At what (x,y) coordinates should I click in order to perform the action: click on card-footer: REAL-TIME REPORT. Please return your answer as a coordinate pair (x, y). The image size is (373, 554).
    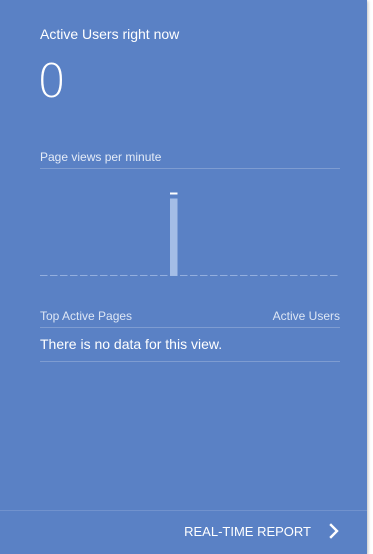
    Looking at the image, I should click on (183, 532).